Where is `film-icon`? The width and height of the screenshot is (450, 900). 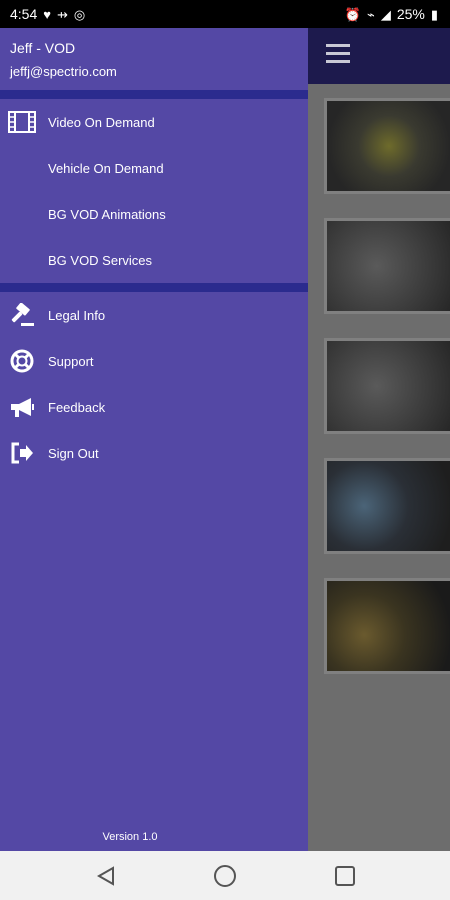 film-icon is located at coordinates (22, 122).